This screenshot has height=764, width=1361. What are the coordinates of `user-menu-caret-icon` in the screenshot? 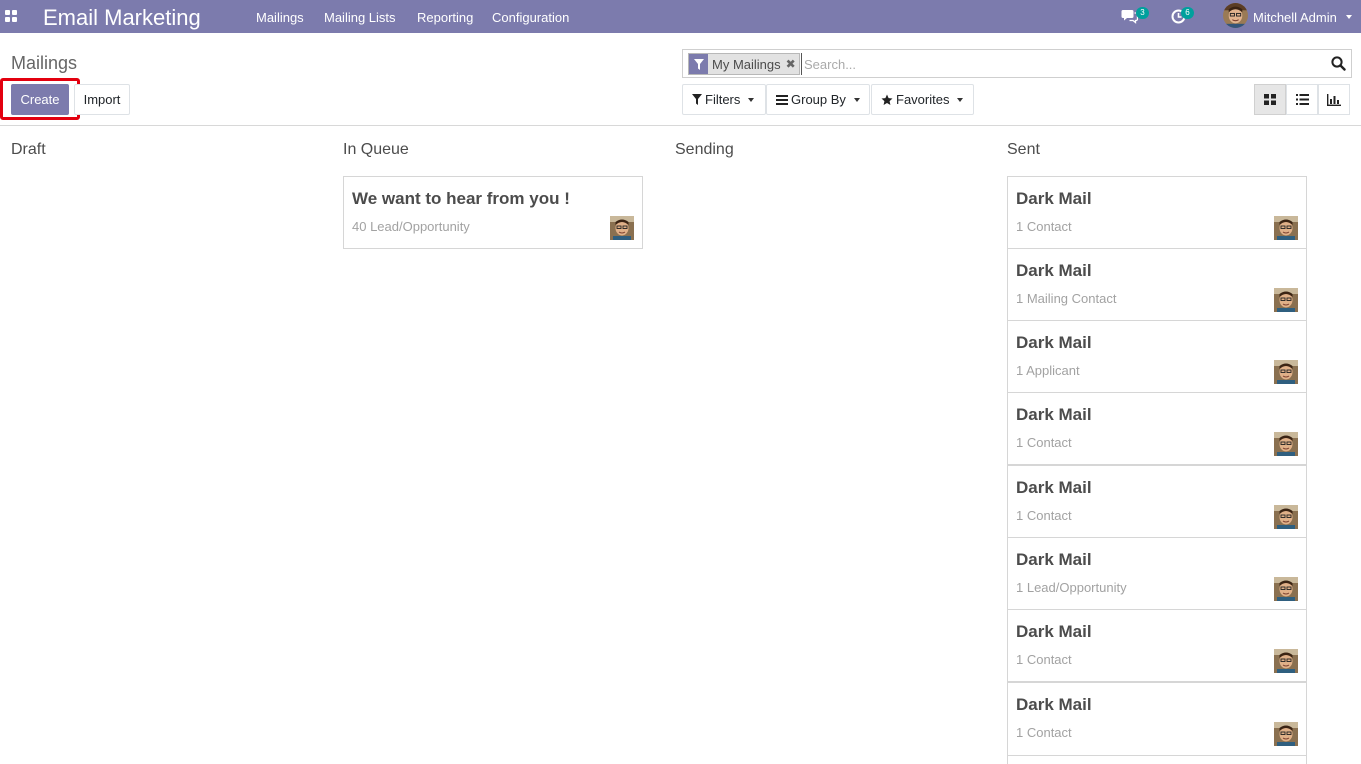 It's located at (1349, 17).